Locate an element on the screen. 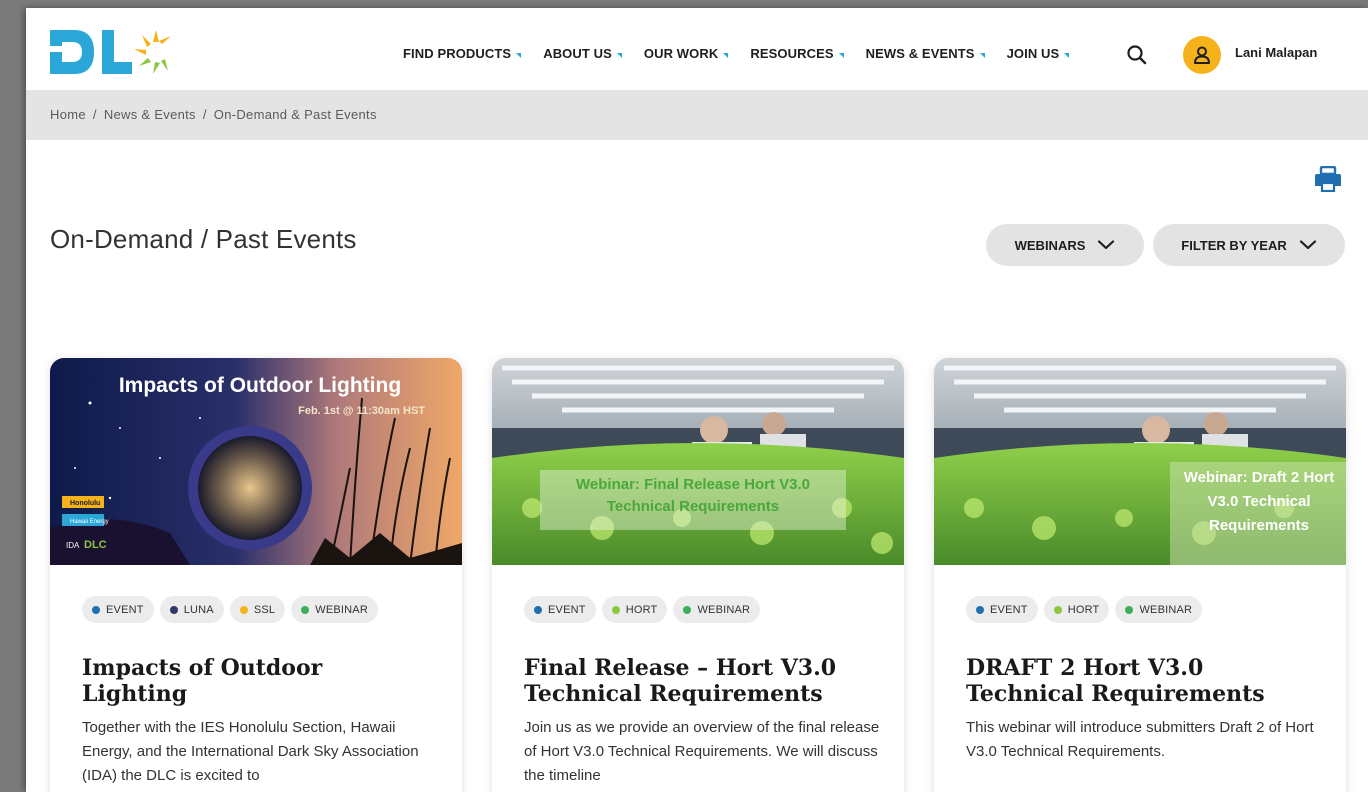 The width and height of the screenshot is (1368, 792). card-title: Impacts of Outdoor Lighting is located at coordinates (257, 681).